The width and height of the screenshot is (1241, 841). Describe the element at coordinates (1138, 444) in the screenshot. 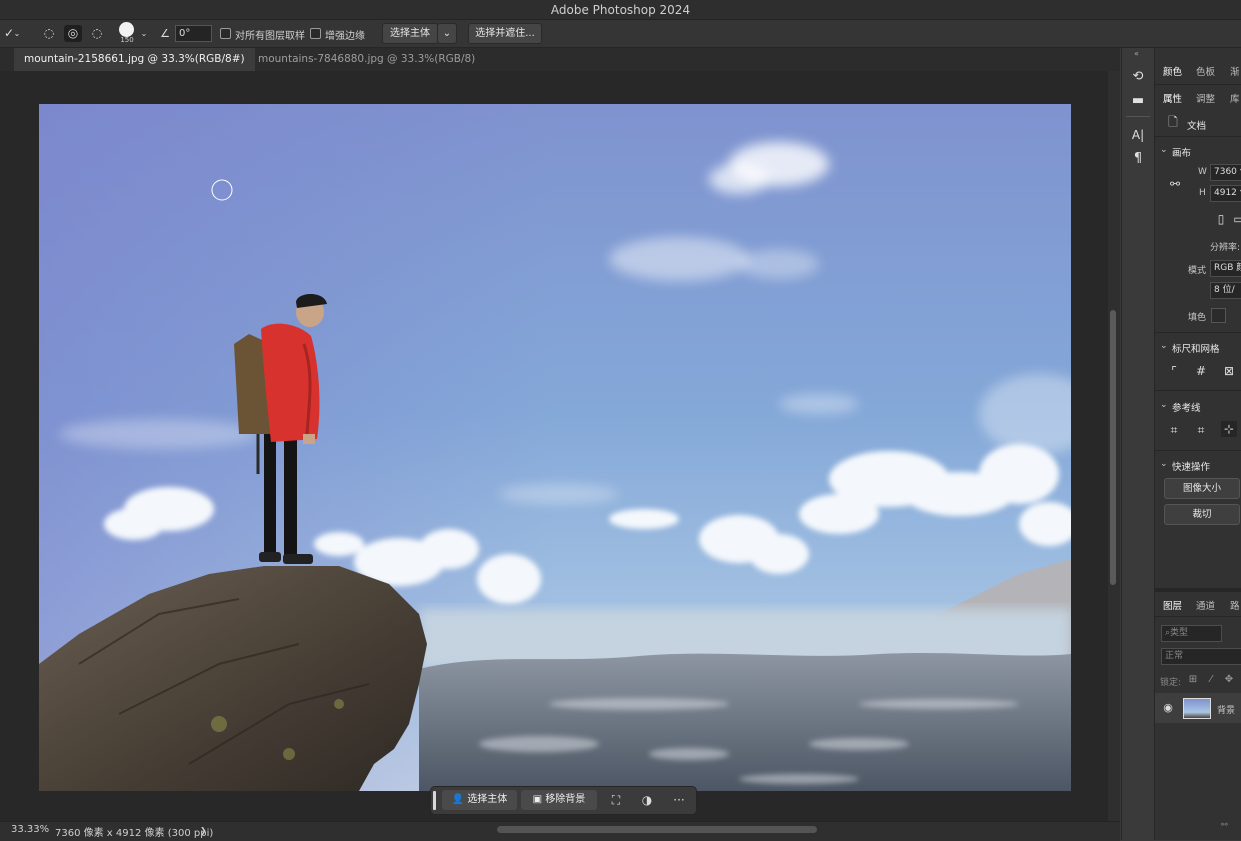

I see `panel-icon-strip: « ⟲ ▬ A| ¶` at that location.